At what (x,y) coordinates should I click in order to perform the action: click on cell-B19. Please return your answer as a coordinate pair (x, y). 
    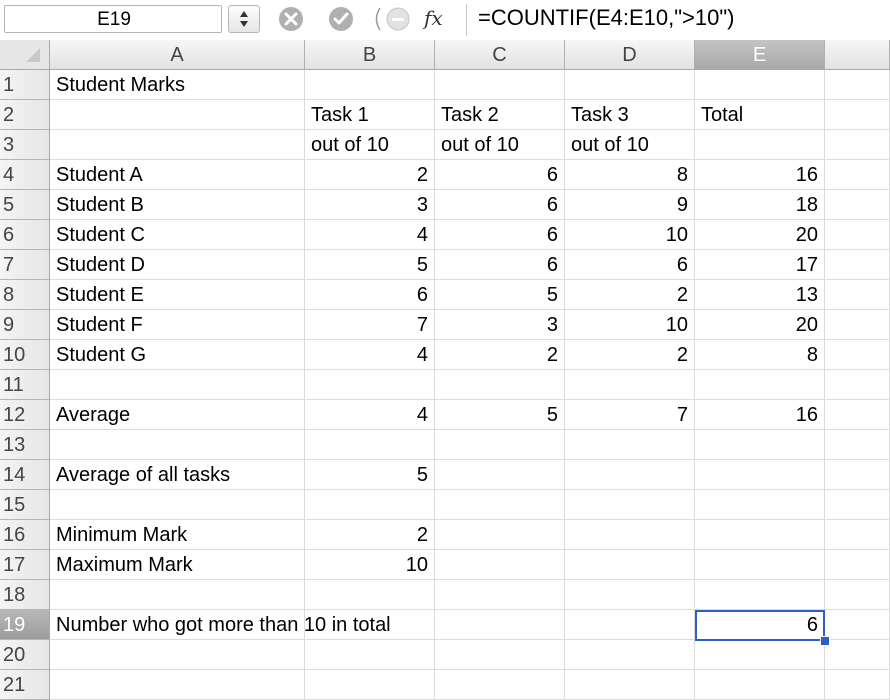
    Looking at the image, I should click on (370, 625).